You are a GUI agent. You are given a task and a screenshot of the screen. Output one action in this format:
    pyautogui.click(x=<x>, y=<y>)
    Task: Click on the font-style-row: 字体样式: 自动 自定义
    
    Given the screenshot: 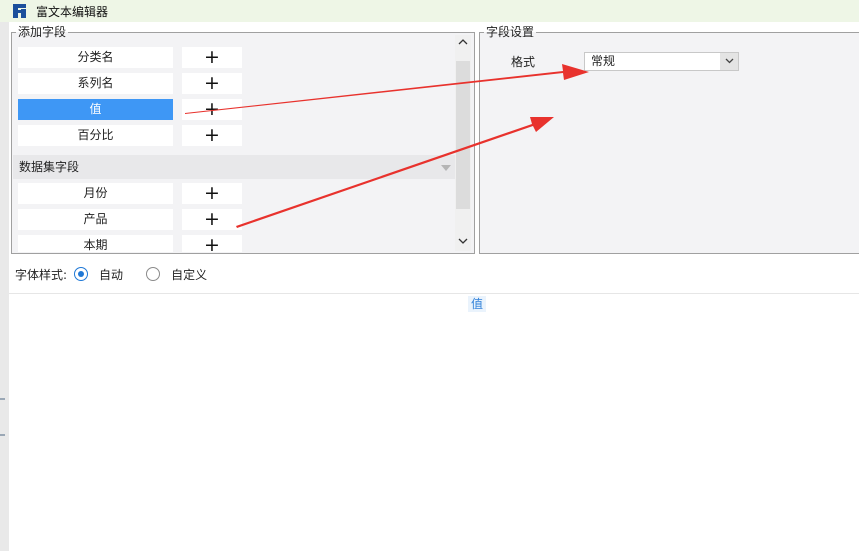 What is the action you would take?
    pyautogui.click(x=111, y=274)
    